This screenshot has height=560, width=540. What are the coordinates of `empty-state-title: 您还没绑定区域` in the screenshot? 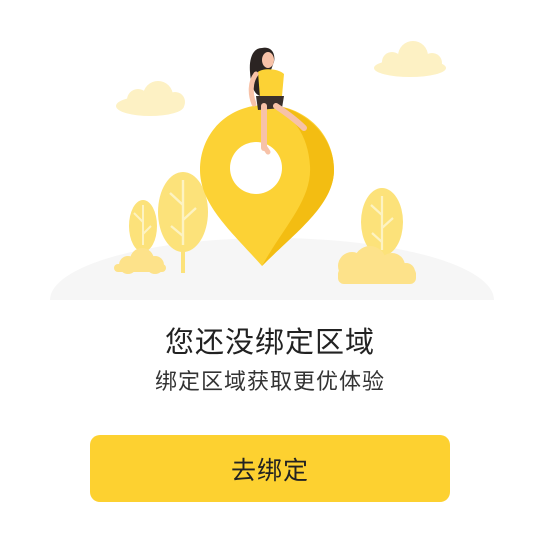 It's located at (269, 342).